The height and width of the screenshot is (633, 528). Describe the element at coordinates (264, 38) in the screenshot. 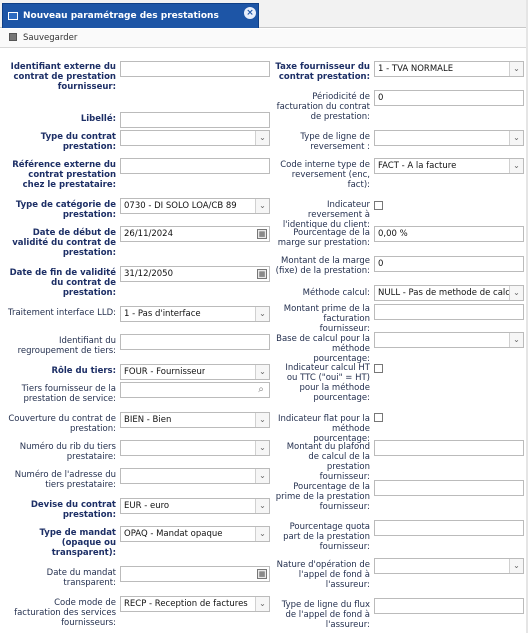

I see `toolbar: Sauvegarder` at that location.